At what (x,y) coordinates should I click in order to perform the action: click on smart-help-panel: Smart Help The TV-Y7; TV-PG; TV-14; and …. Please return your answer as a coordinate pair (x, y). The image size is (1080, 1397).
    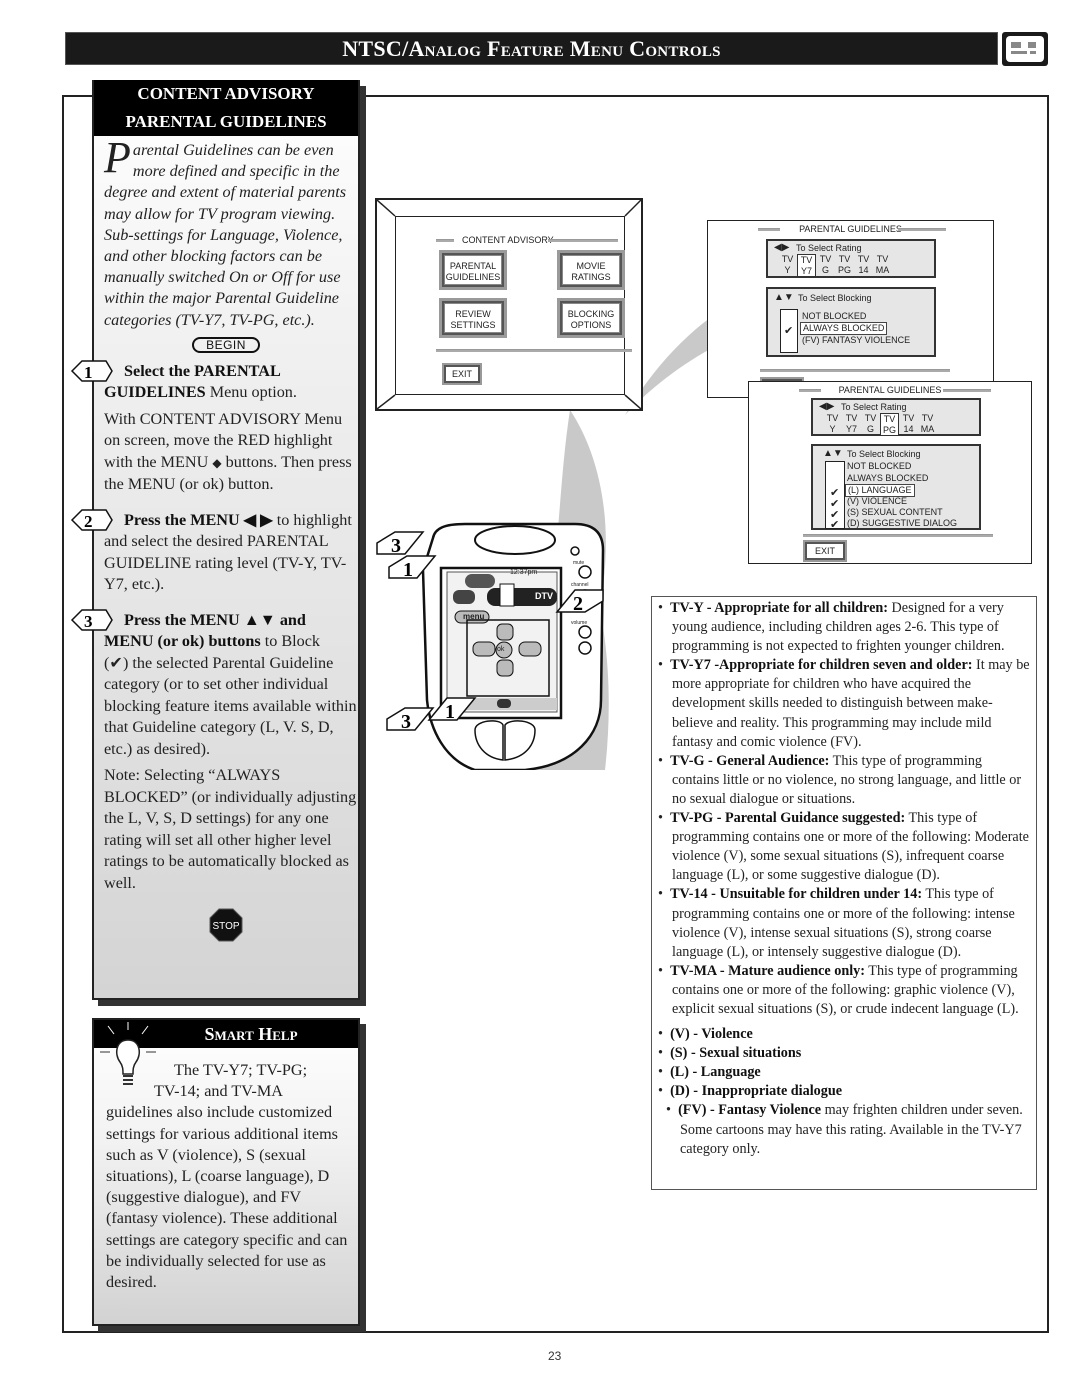
    Looking at the image, I should click on (226, 1172).